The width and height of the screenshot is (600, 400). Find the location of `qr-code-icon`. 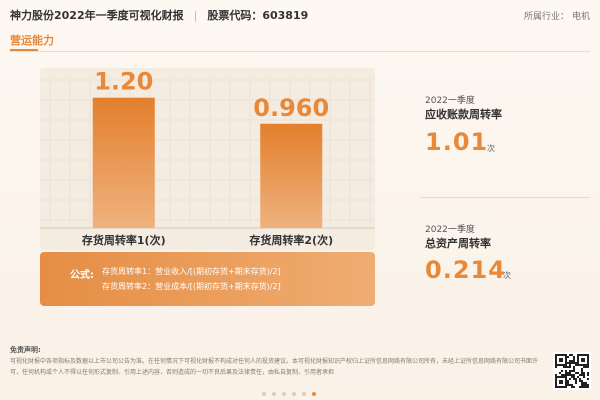

qr-code-icon is located at coordinates (572, 371).